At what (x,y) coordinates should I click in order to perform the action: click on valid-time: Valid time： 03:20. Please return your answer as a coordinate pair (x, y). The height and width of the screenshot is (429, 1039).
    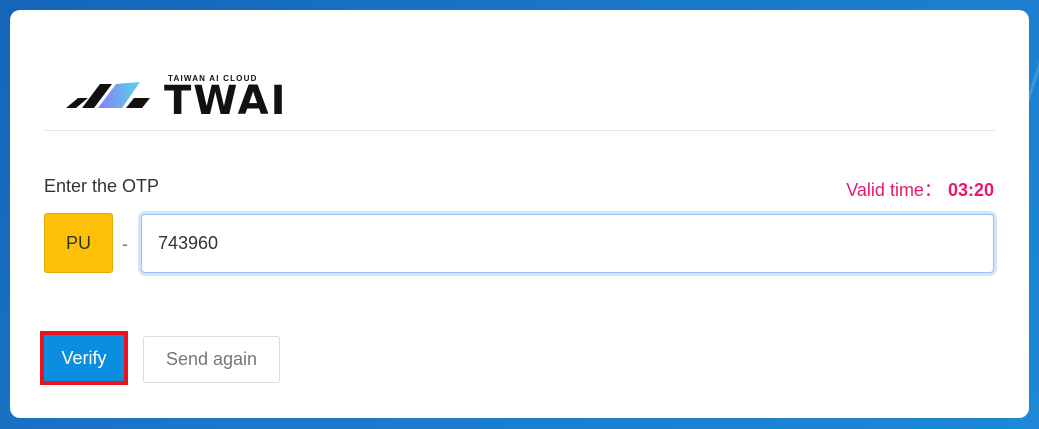
    Looking at the image, I should click on (920, 189).